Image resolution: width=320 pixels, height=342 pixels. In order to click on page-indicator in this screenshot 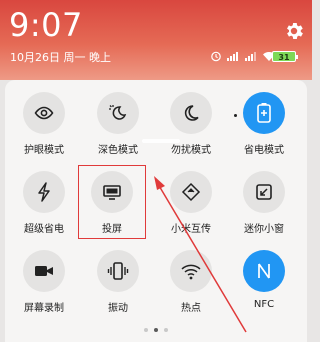, I will do `click(156, 330)`.